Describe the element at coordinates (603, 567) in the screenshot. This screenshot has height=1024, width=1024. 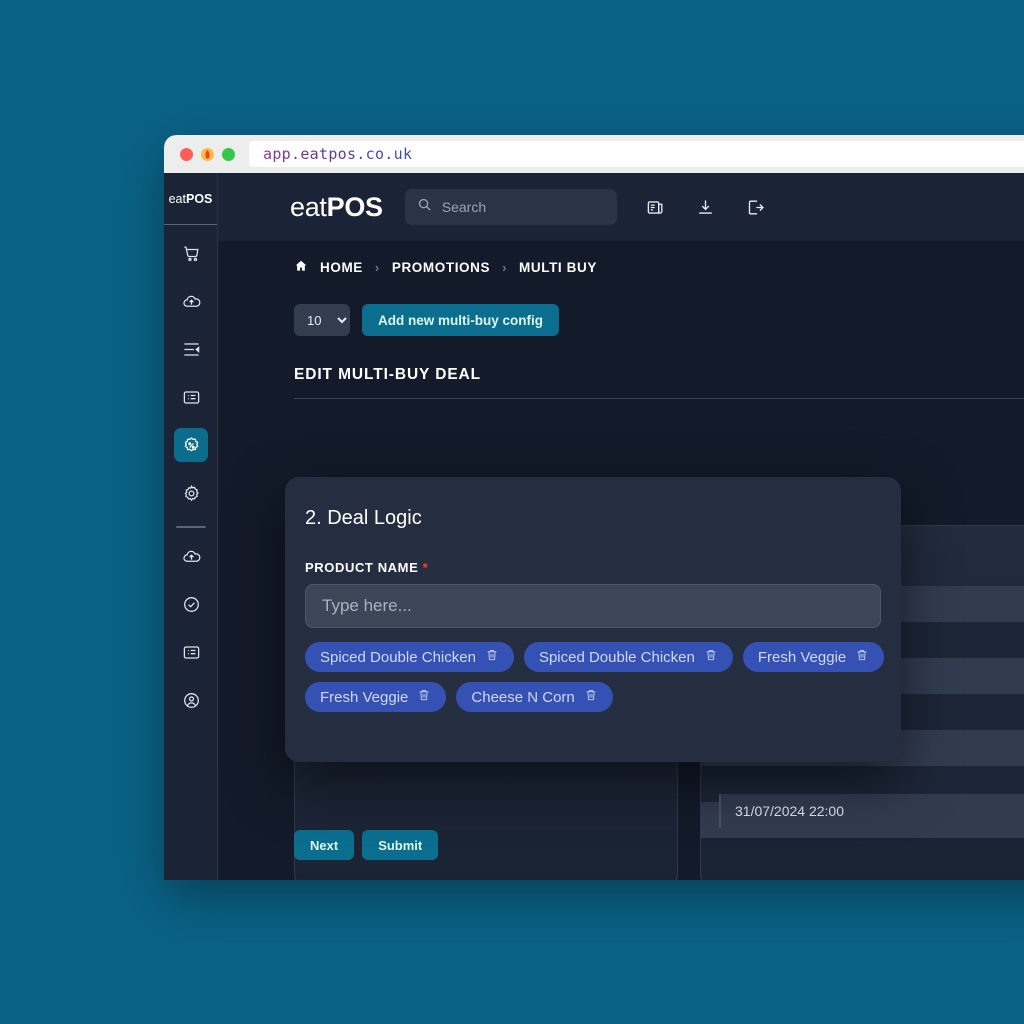
I see `field-label-product-name: PRODUCT NAME *` at that location.